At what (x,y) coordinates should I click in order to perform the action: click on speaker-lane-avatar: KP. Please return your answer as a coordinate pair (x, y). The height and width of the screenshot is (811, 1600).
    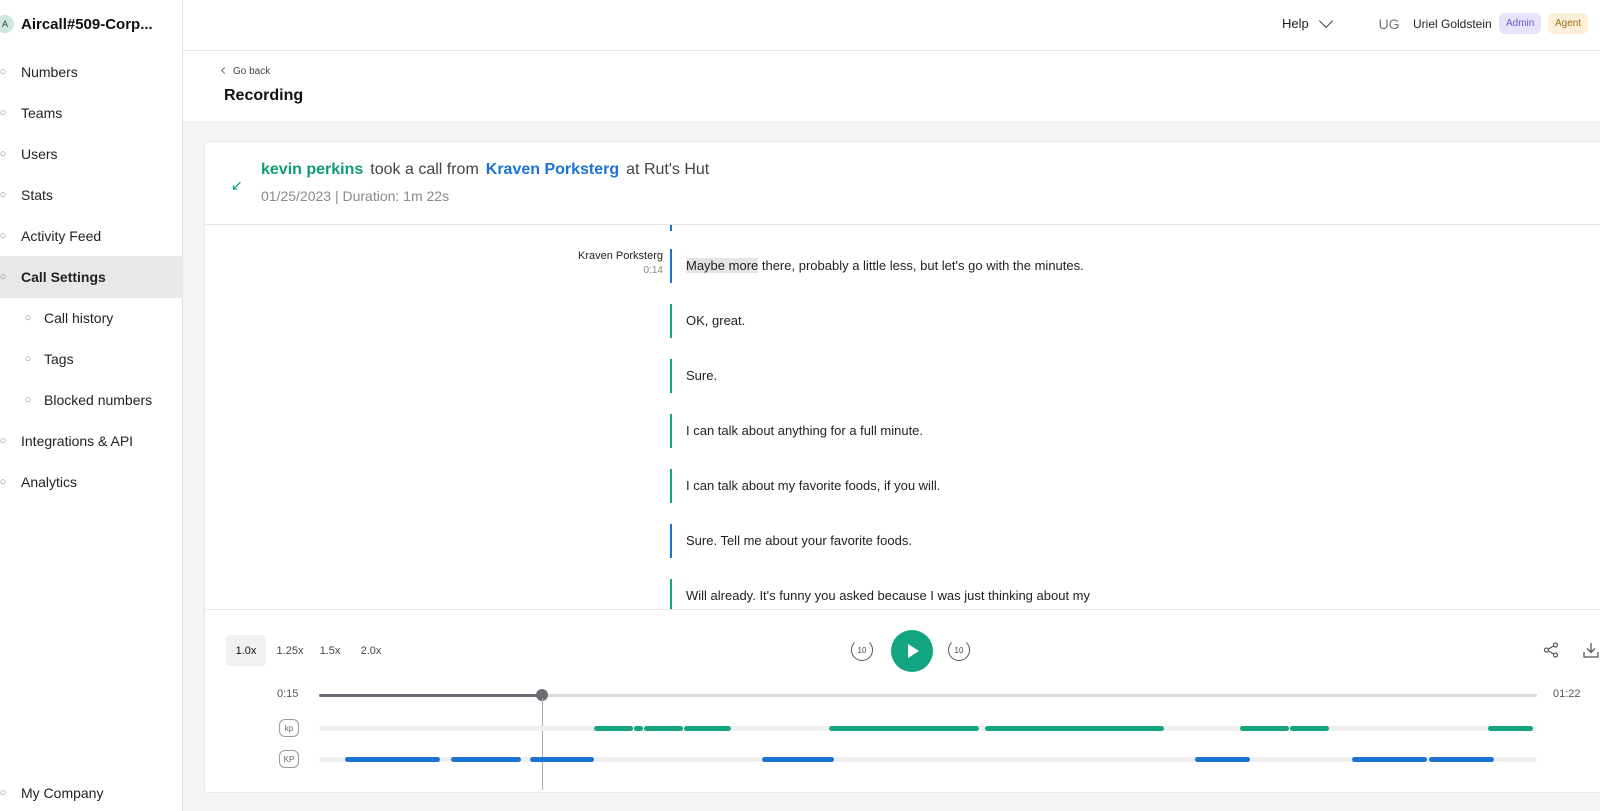
    Looking at the image, I should click on (289, 759).